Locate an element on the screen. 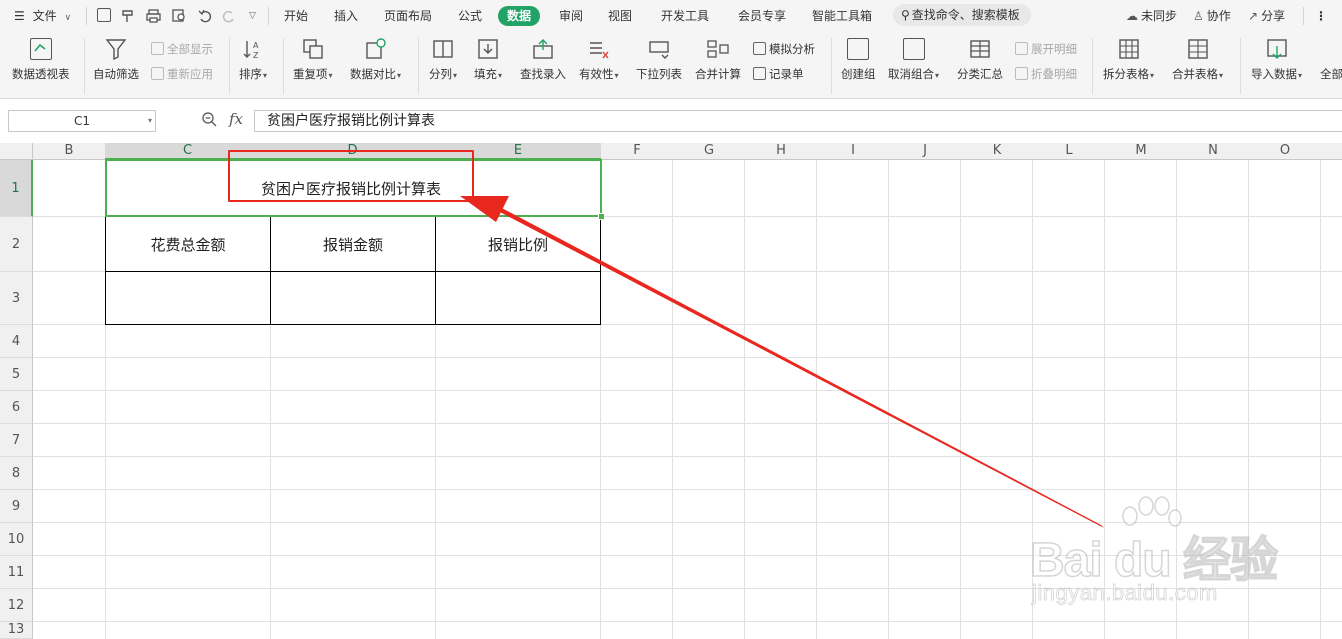 The height and width of the screenshot is (639, 1342). watermark-url: jingyan.baidu.com is located at coordinates (1125, 593).